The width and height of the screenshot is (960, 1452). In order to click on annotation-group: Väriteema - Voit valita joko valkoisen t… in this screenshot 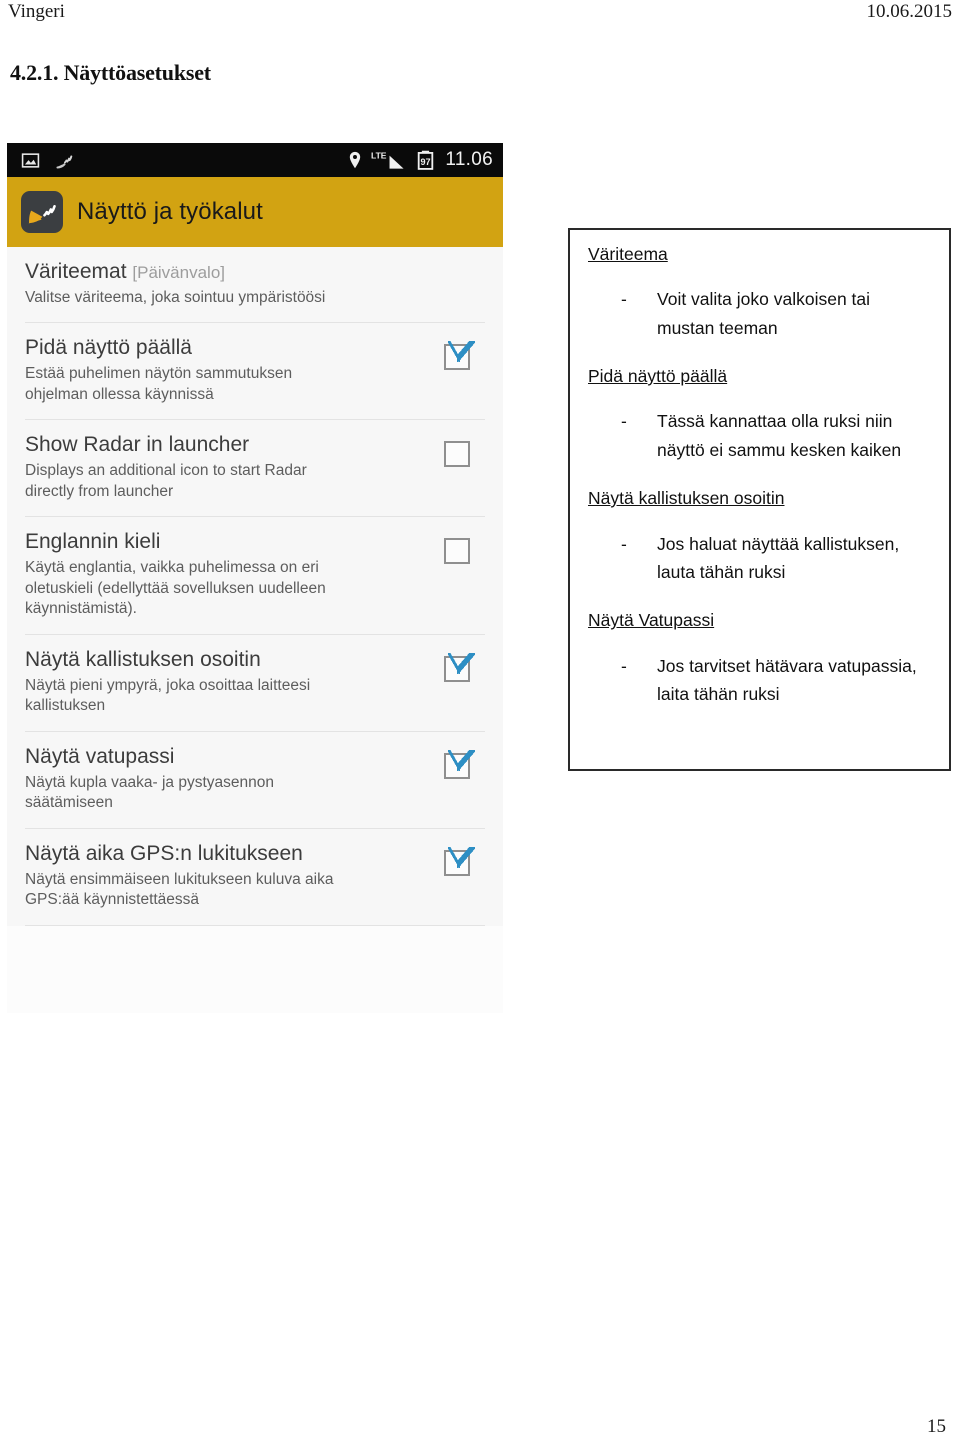, I will do `click(760, 292)`.